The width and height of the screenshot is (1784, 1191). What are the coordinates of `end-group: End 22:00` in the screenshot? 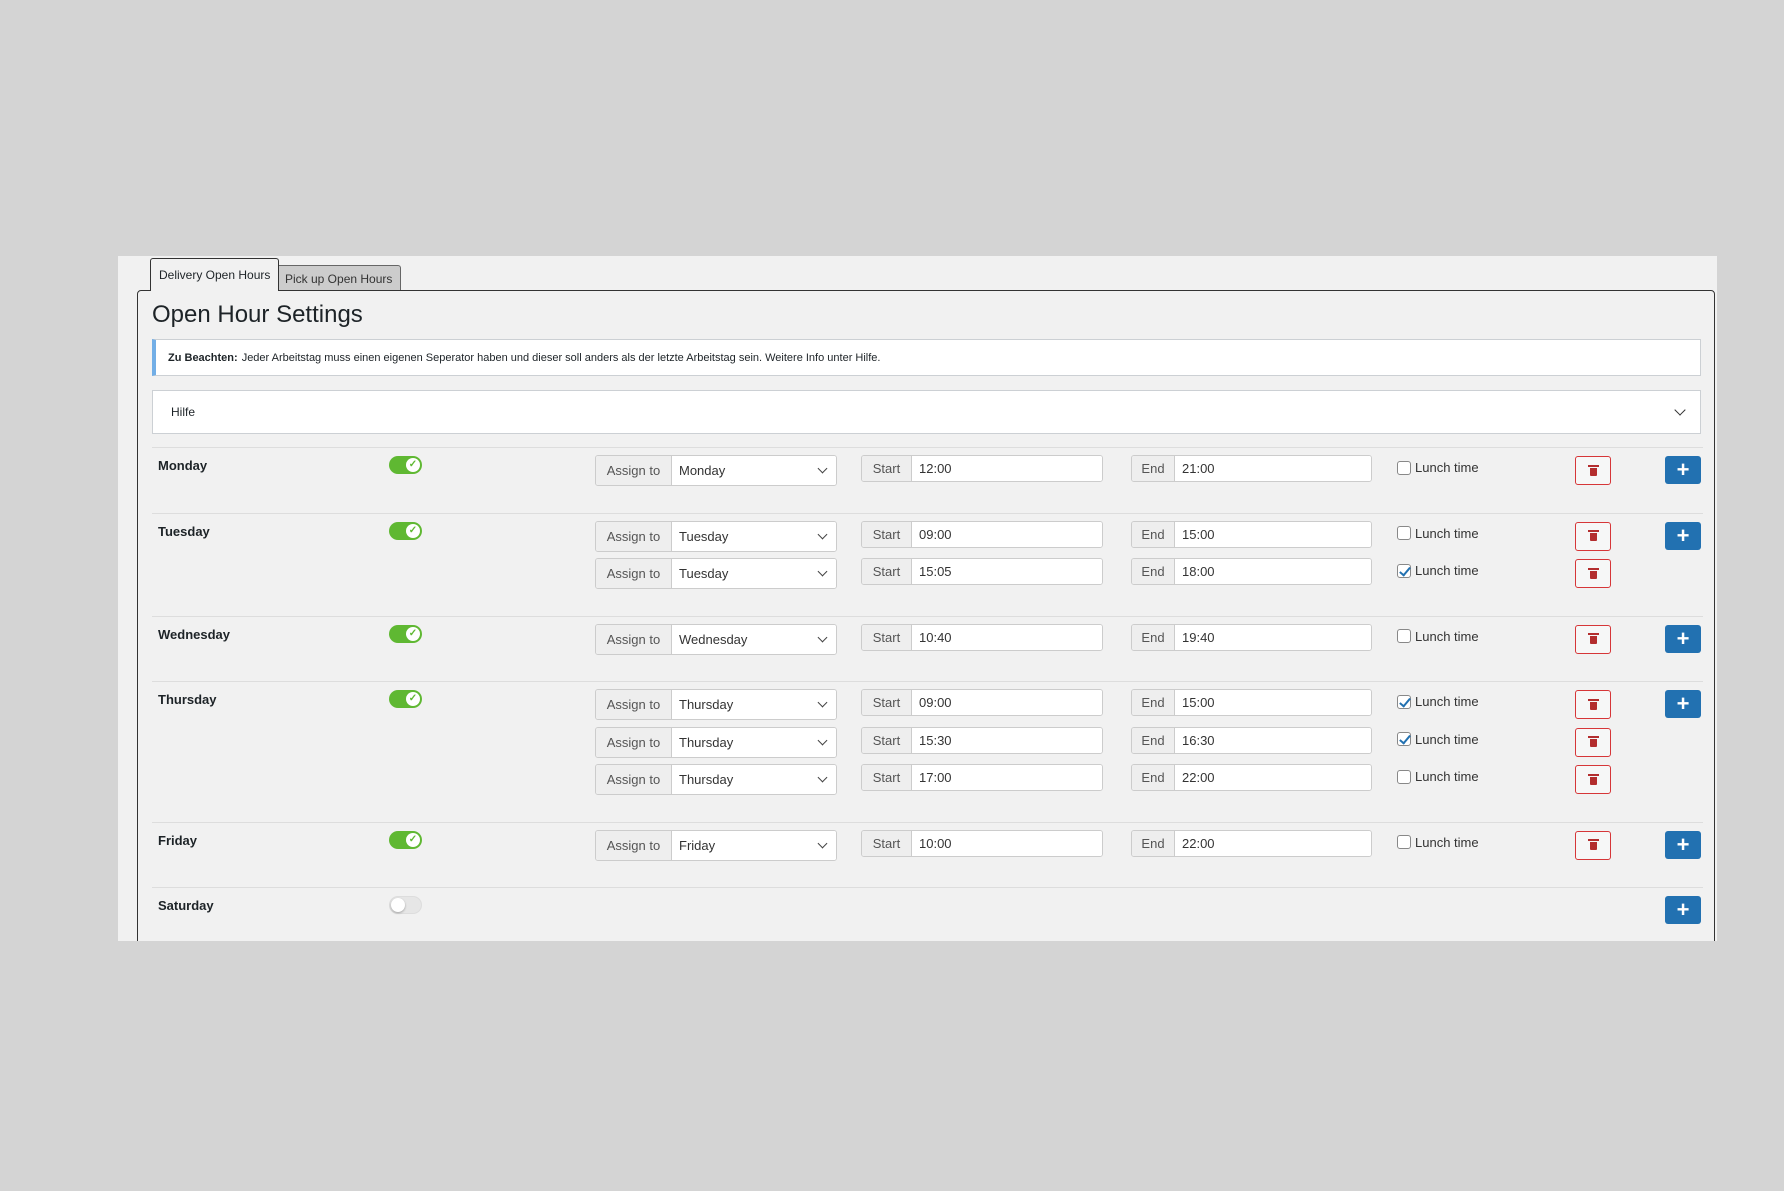 It's located at (1251, 777).